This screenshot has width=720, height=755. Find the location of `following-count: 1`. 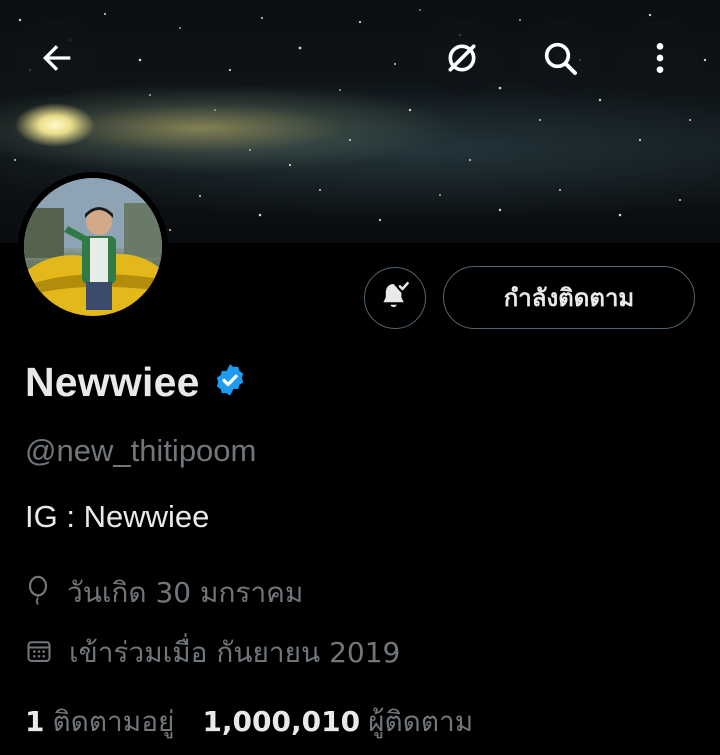

following-count: 1 is located at coordinates (35, 721).